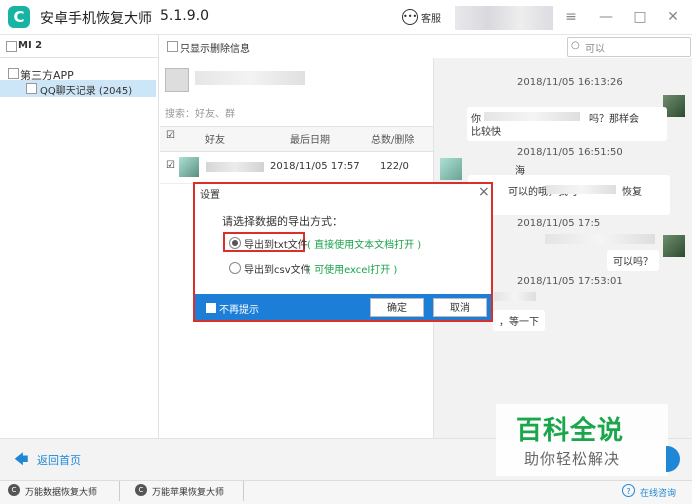  Describe the element at coordinates (673, 17) in the screenshot. I see `close-icon: ✕` at that location.